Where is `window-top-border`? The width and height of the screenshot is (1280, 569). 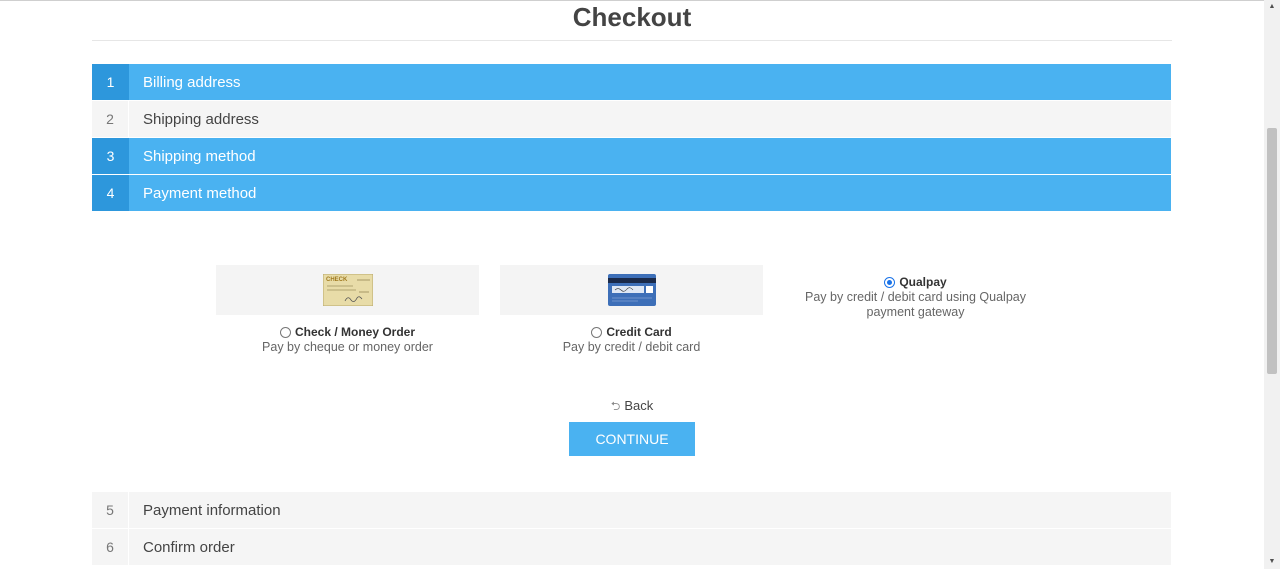 window-top-border is located at coordinates (632, 0).